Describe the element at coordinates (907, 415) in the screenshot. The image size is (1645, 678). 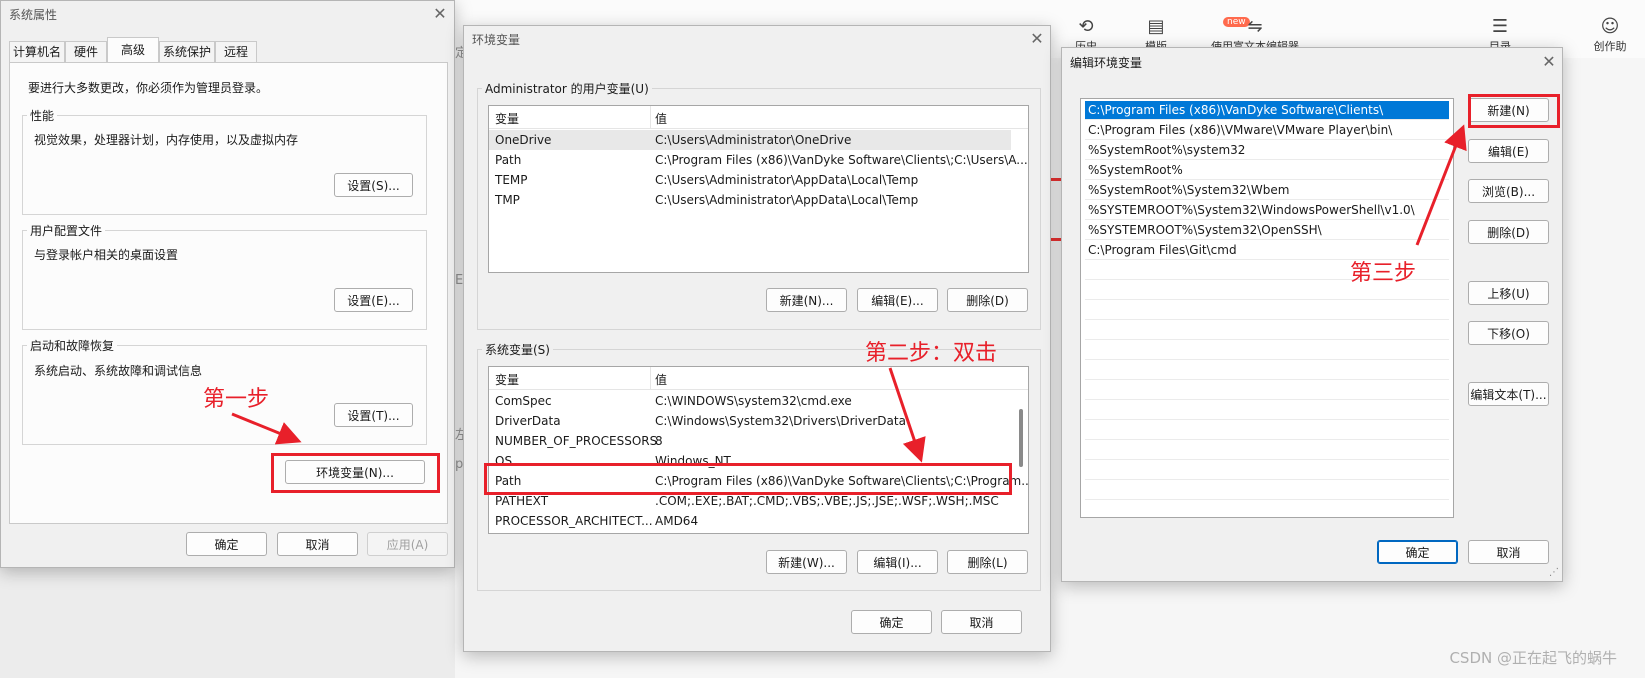
I see `step2-arrow` at that location.